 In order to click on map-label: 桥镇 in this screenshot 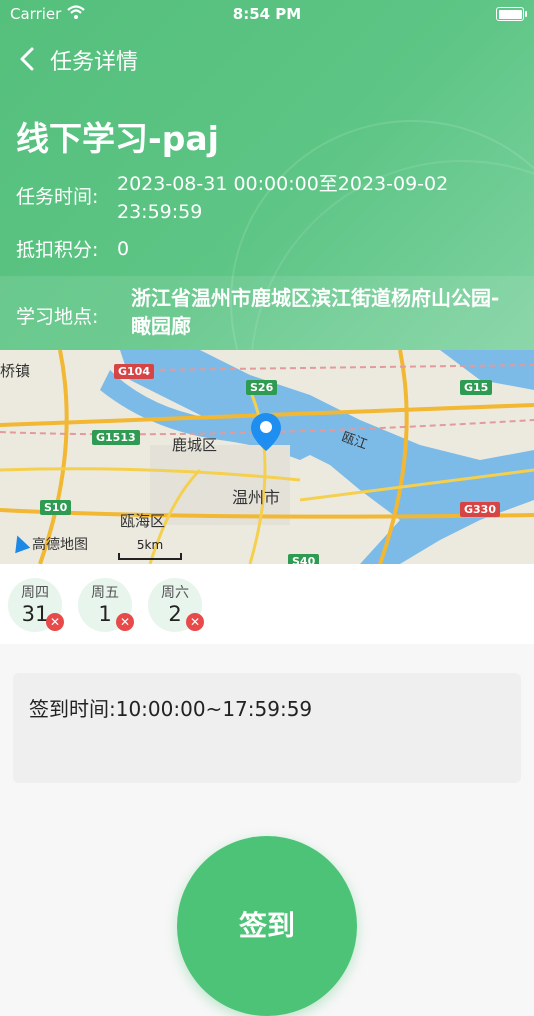, I will do `click(15, 371)`.